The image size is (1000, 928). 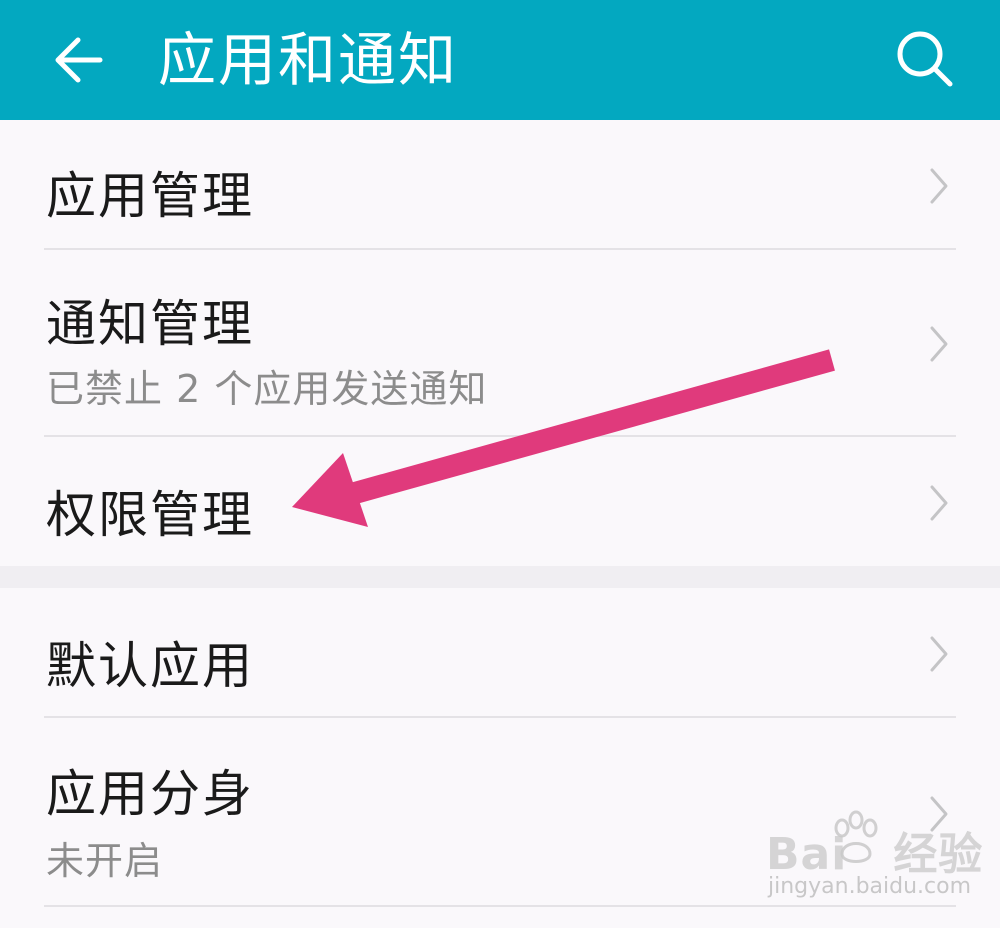 I want to click on menu-item-title: 默认应用, so click(x=150, y=666).